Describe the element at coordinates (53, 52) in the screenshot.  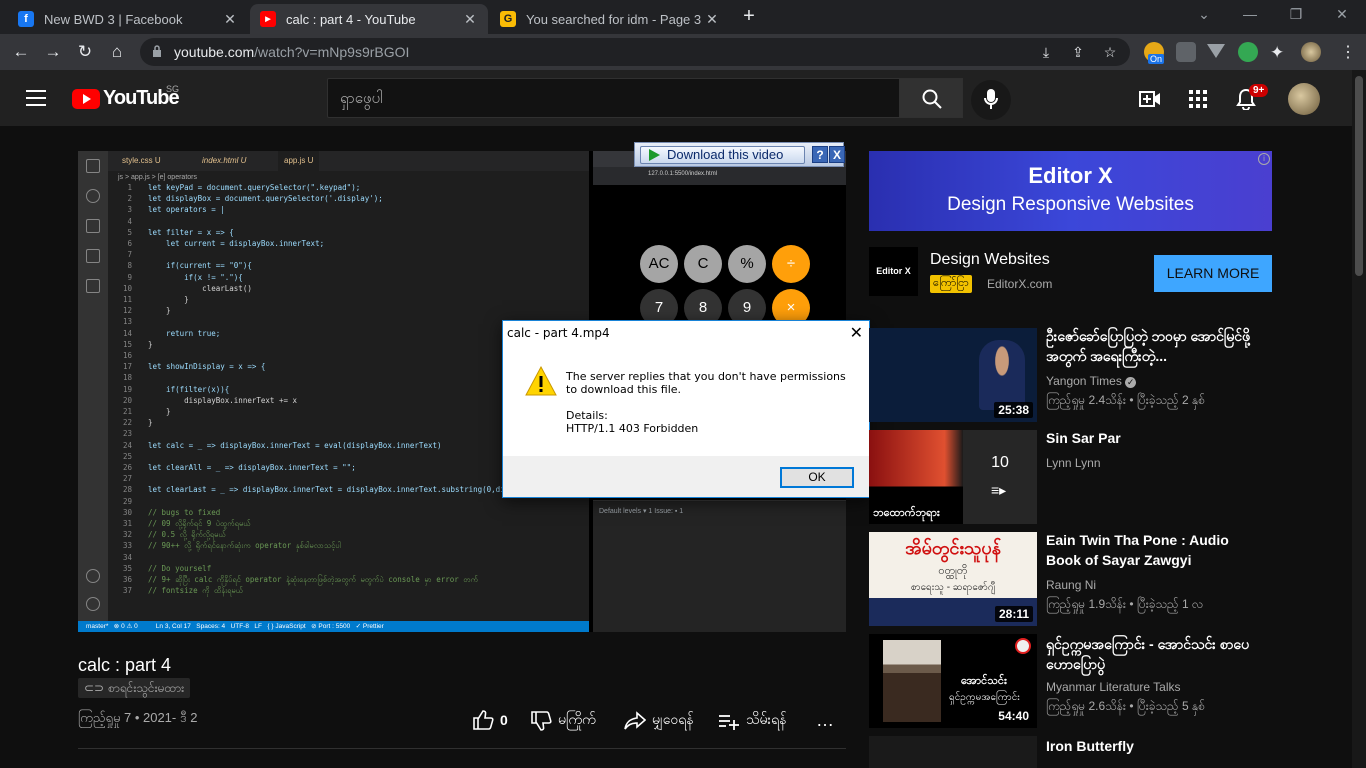
I see `forward-icon: →` at that location.